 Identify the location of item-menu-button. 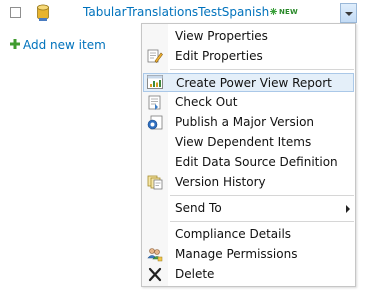
(348, 13).